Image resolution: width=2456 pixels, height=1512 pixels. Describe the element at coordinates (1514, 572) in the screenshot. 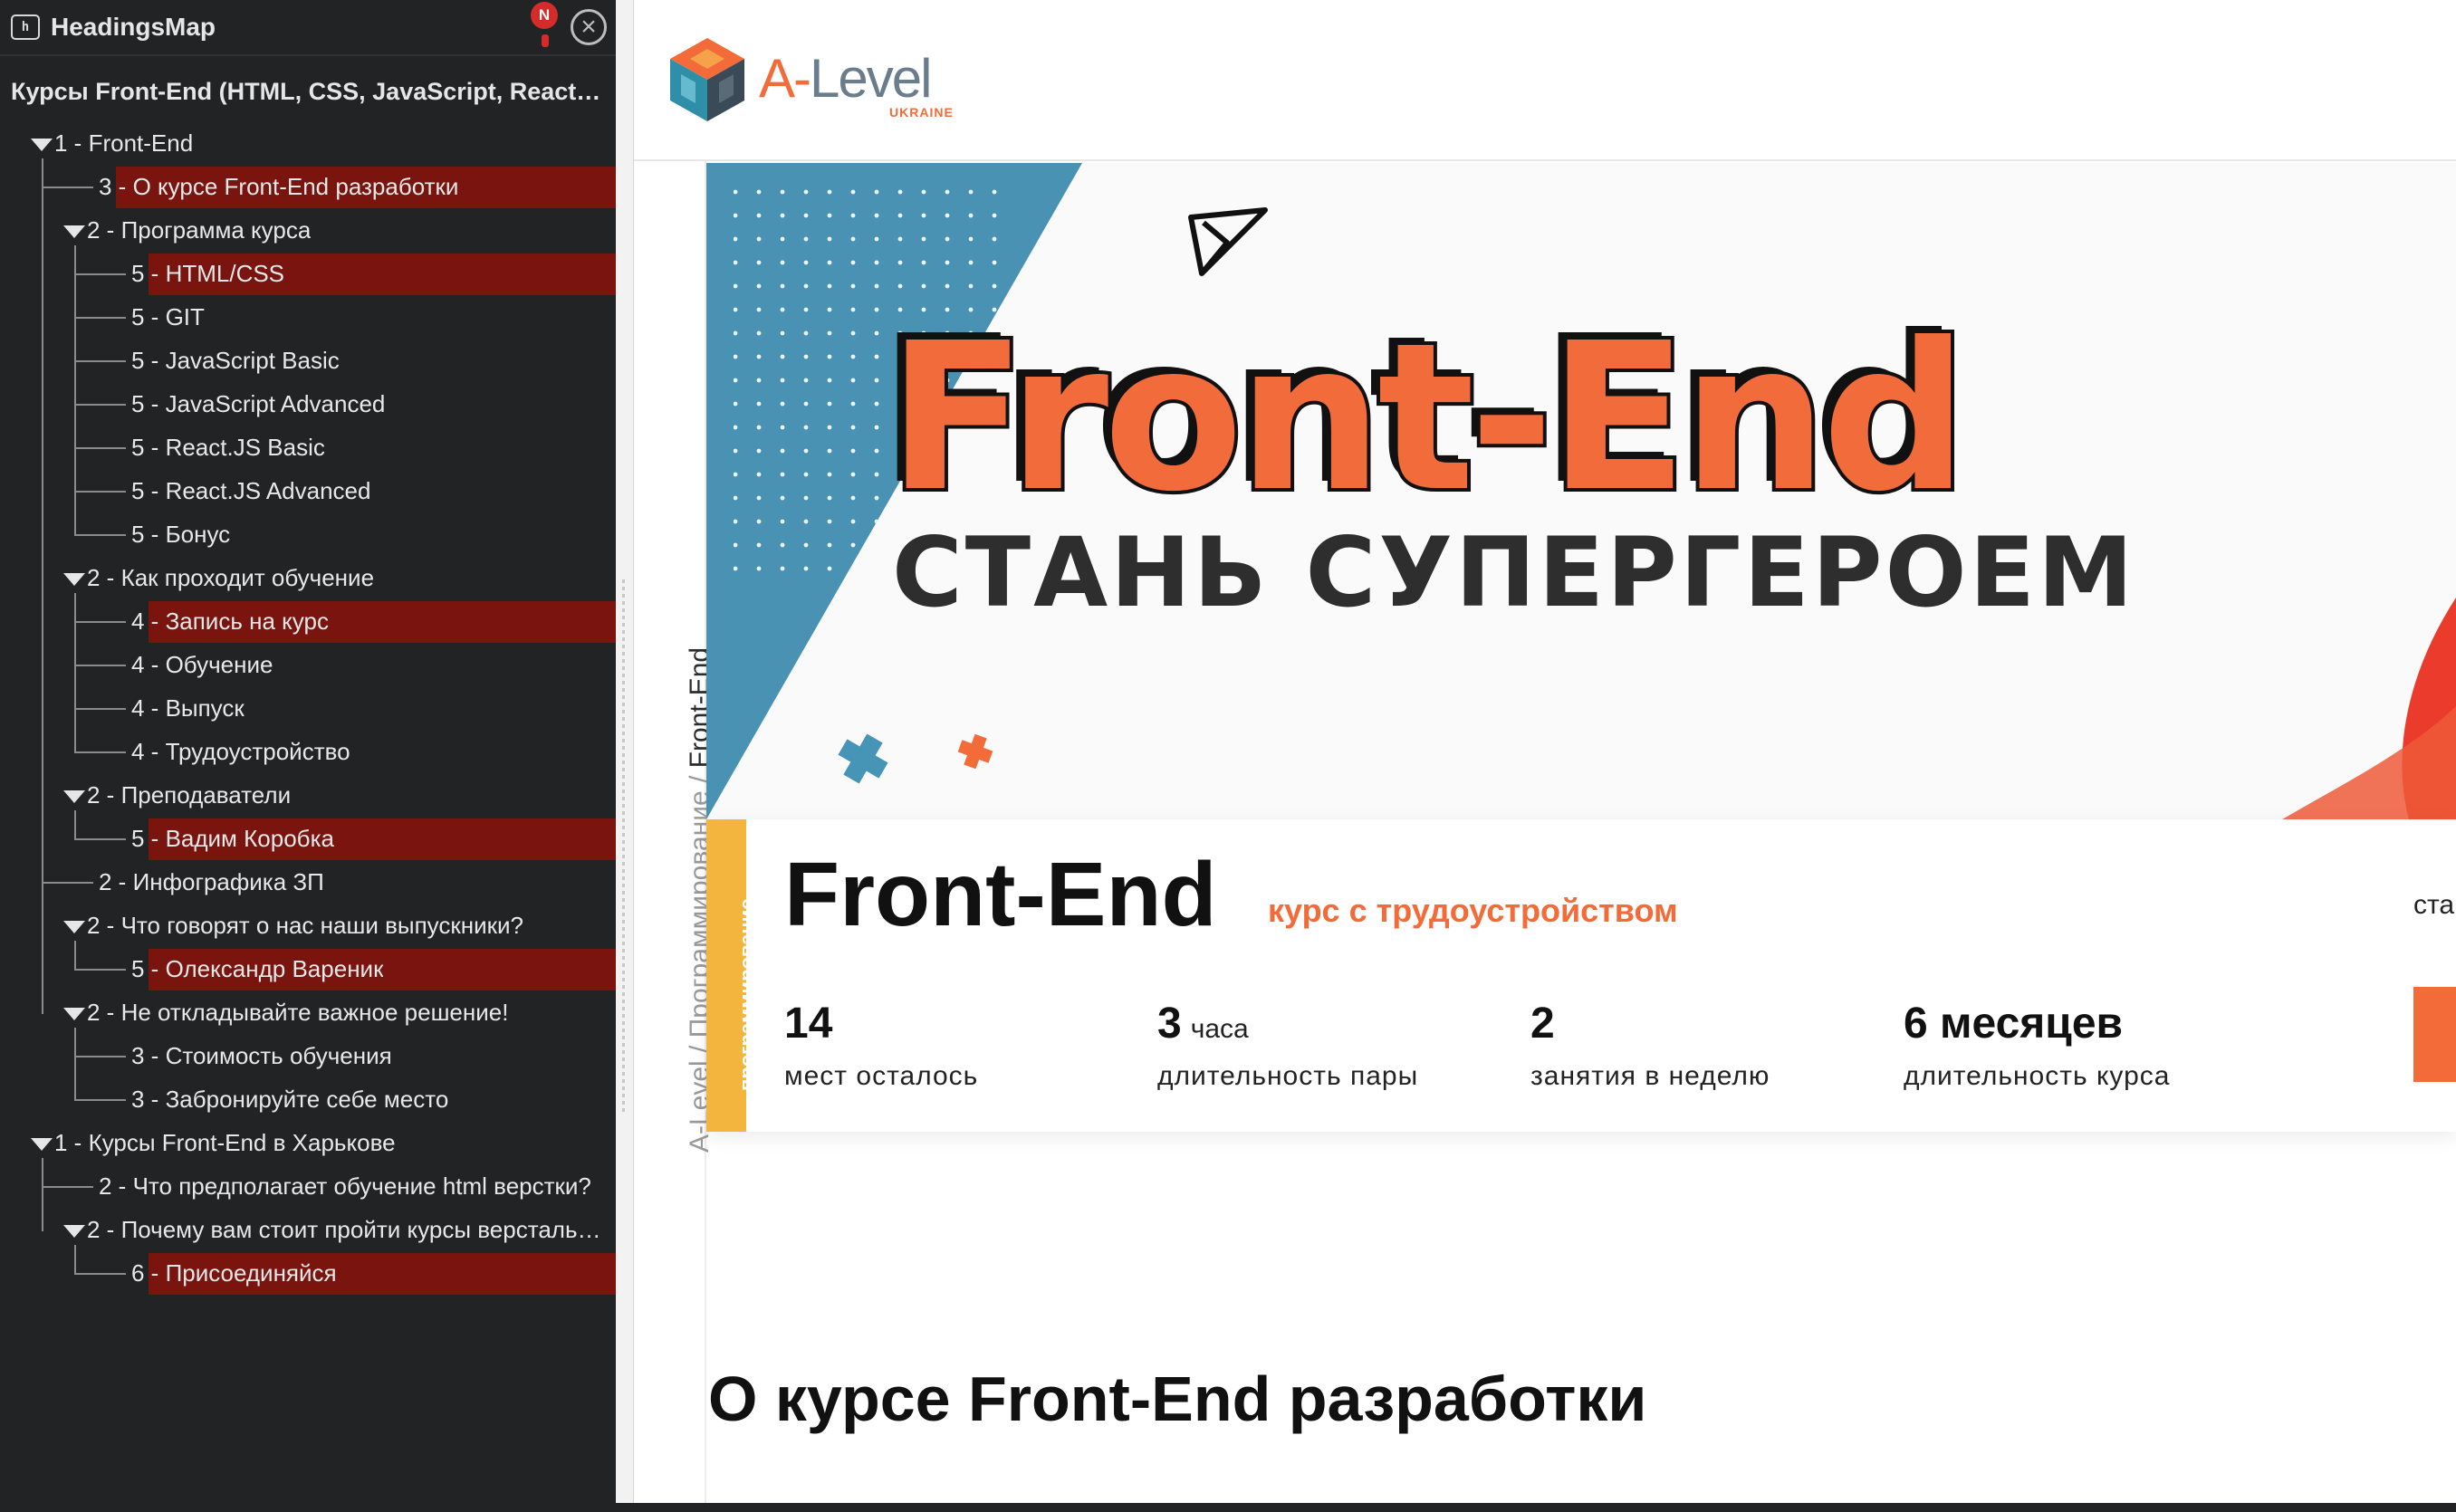

I see `hero-slogan: СТАНЬ СУПЕРГЕРОЕМ` at that location.